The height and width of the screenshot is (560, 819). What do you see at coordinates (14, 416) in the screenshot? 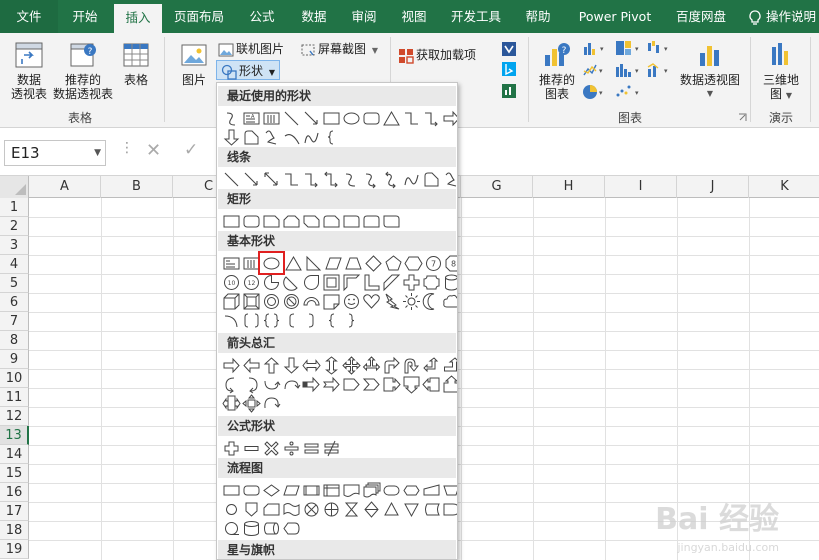
I see `row-header: 12` at bounding box center [14, 416].